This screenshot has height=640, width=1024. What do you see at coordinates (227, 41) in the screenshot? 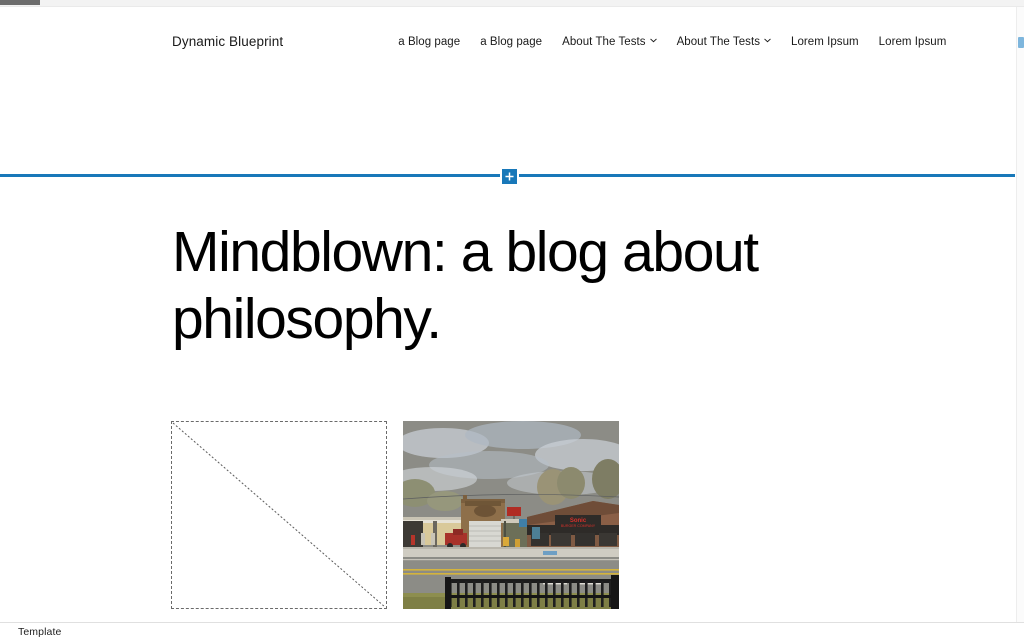
I see `site-title: Dynamic Blueprint` at bounding box center [227, 41].